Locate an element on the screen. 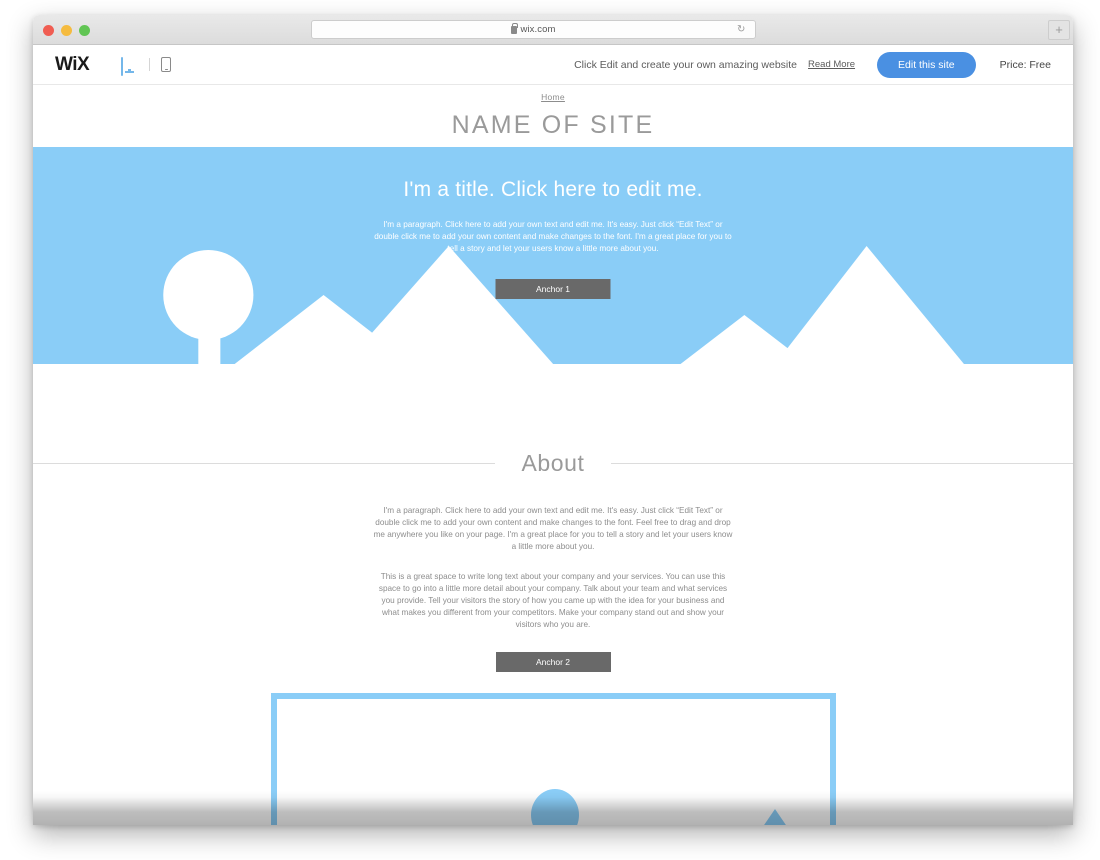 This screenshot has width=1100, height=860. site-header: Home NAME OF SITE is located at coordinates (553, 116).